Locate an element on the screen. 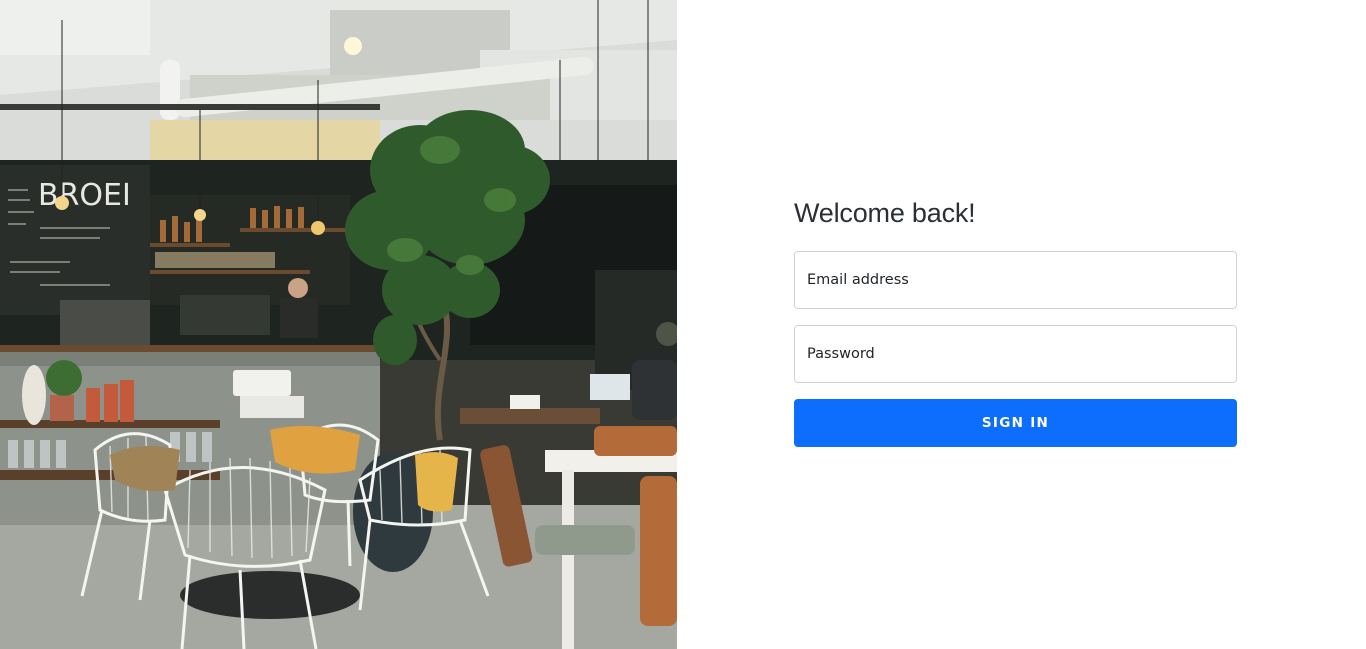  chalkboard-heading: BROEI is located at coordinates (84, 195).